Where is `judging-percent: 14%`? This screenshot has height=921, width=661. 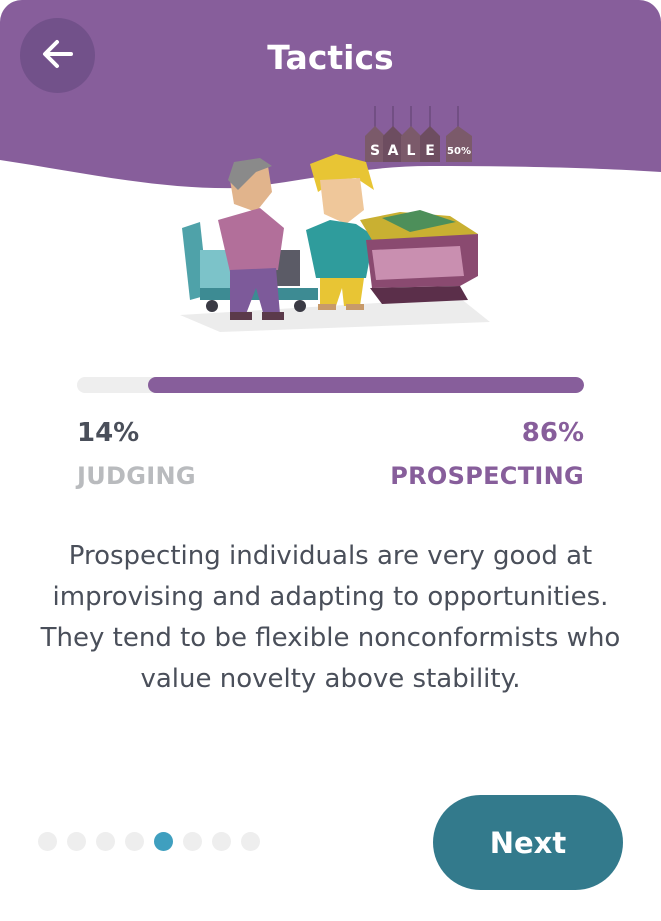 judging-percent: 14% is located at coordinates (108, 433).